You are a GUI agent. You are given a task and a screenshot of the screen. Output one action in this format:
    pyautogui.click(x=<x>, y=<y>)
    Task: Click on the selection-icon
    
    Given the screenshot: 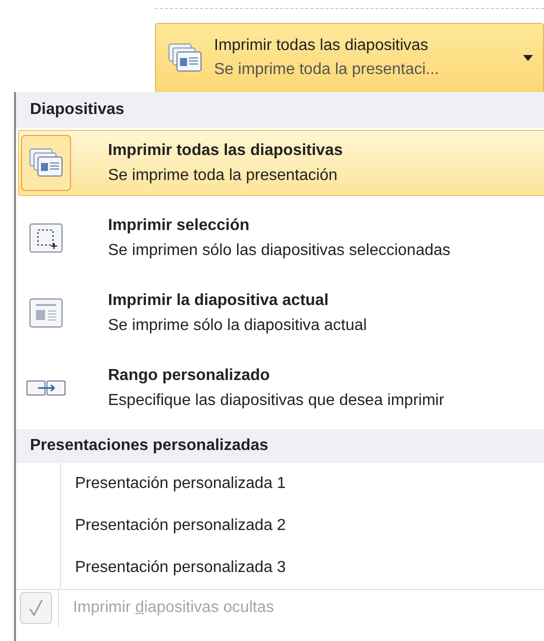 What is the action you would take?
    pyautogui.click(x=46, y=238)
    